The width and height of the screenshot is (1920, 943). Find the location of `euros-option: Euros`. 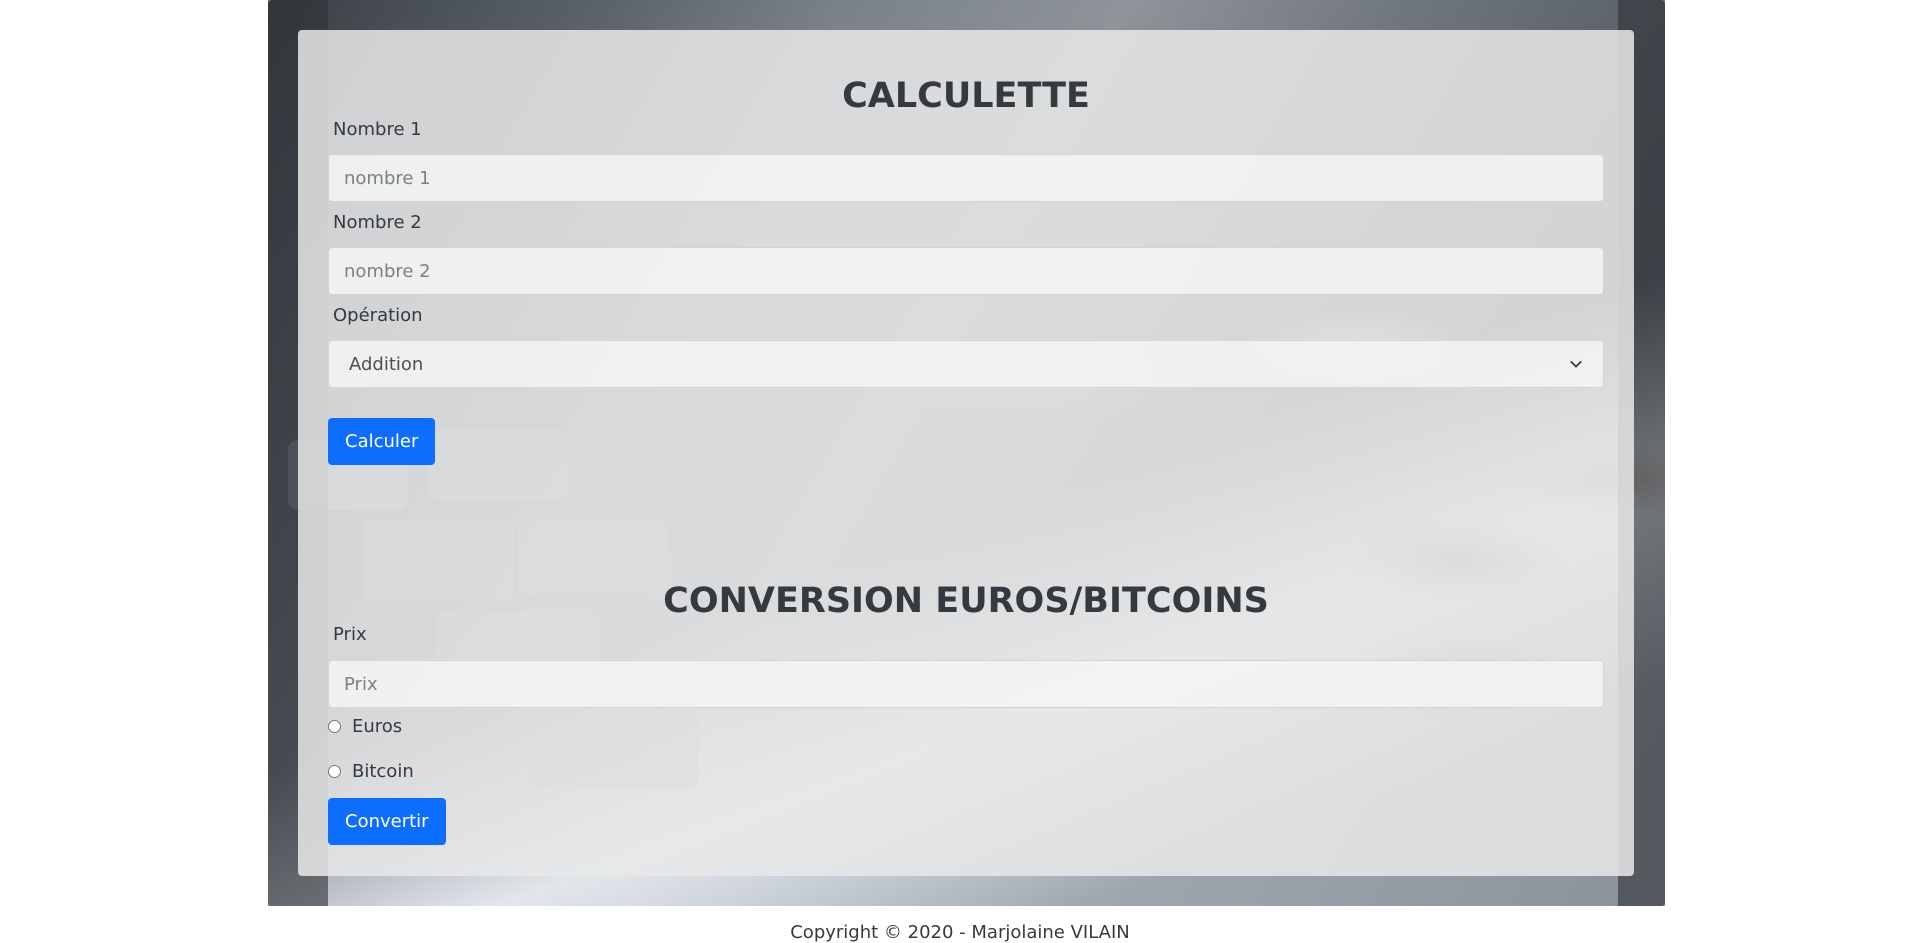

euros-option: Euros is located at coordinates (365, 726).